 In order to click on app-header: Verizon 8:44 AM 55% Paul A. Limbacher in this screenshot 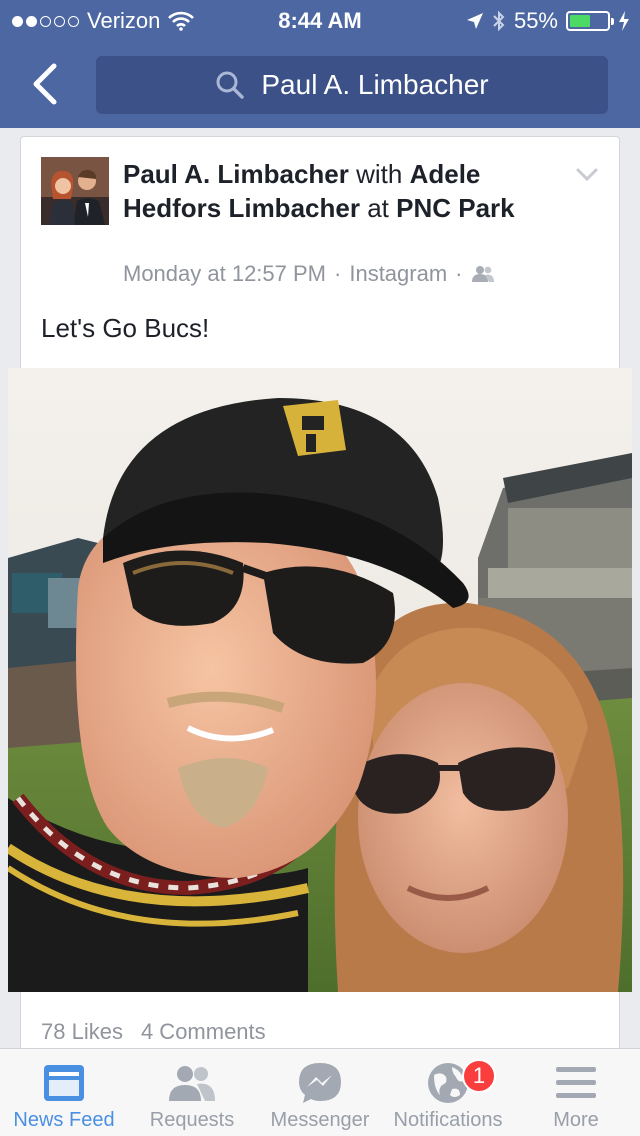, I will do `click(320, 64)`.